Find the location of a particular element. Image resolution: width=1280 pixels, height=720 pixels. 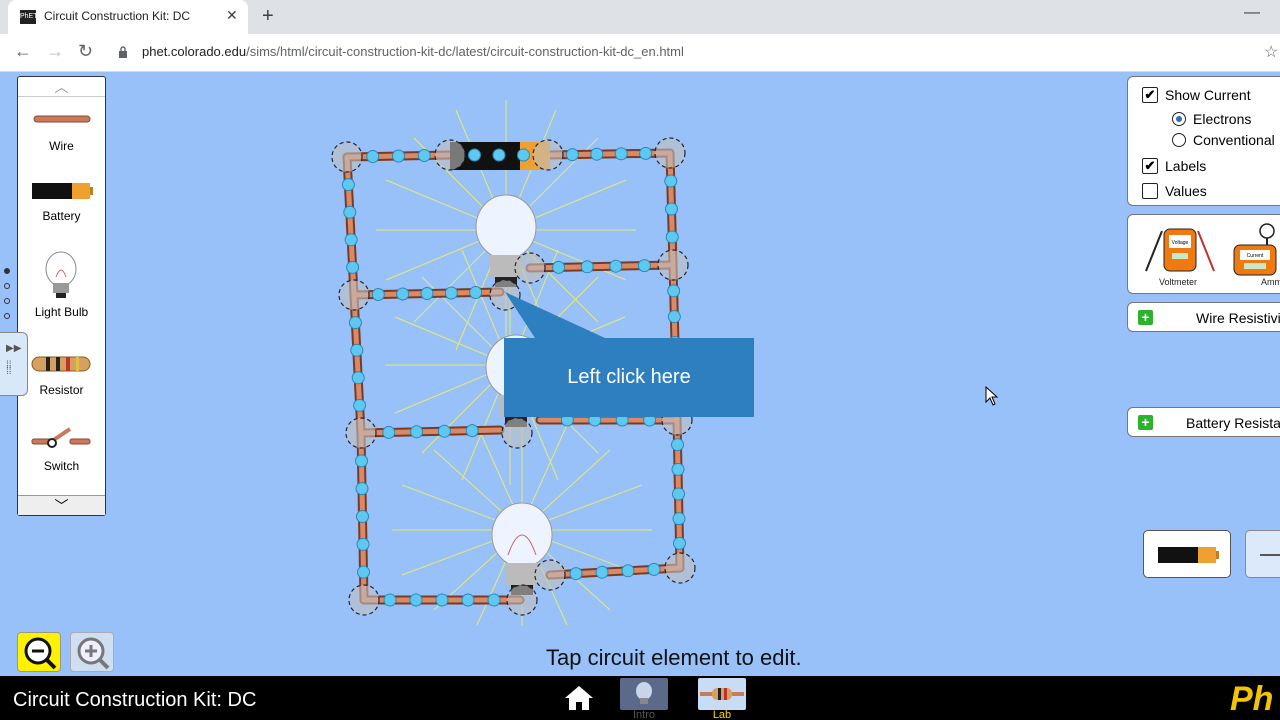

values-checkbox: Values is located at coordinates (1174, 191).